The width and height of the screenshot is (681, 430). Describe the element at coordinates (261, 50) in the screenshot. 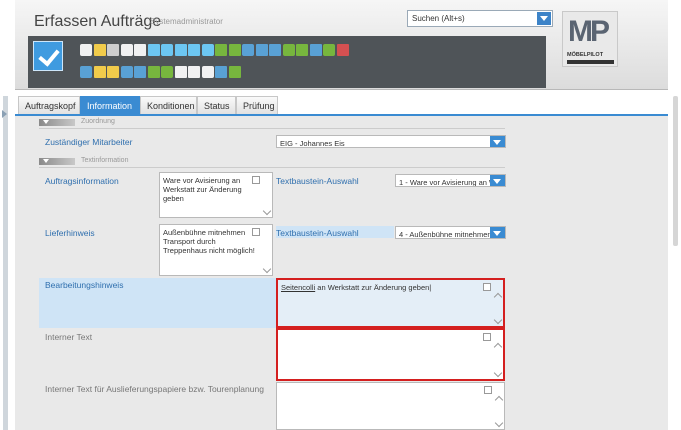

I see `order-icon` at that location.